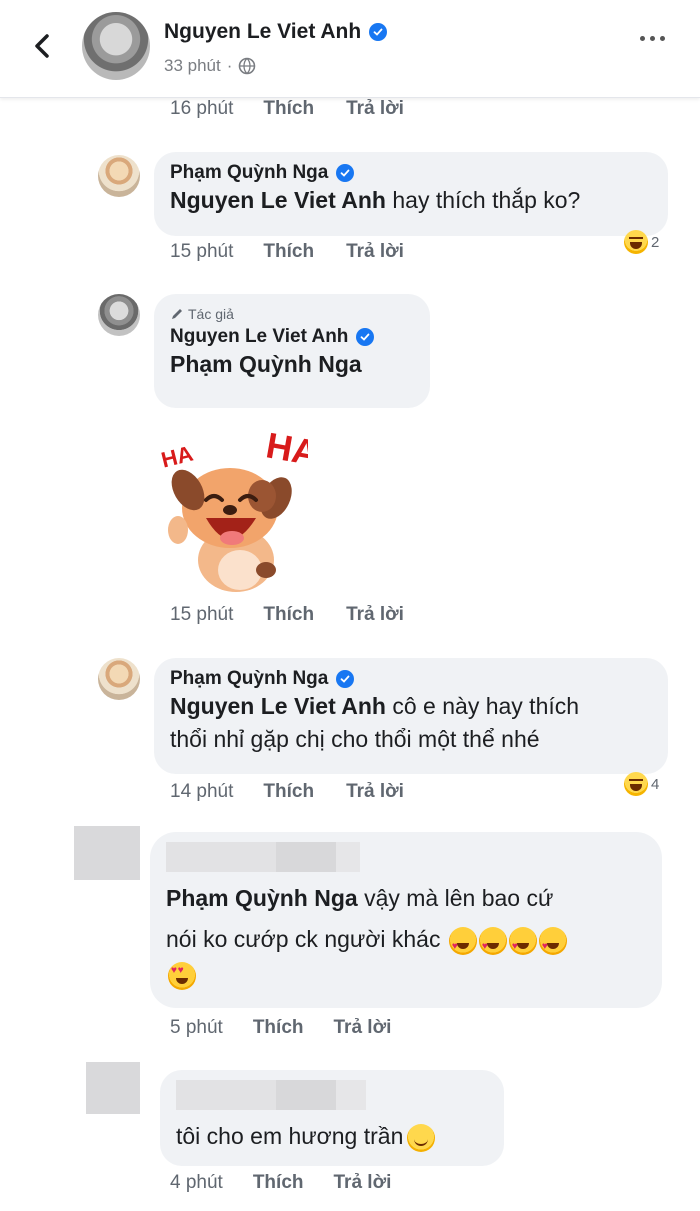 The height and width of the screenshot is (1211, 700). Describe the element at coordinates (192, 66) in the screenshot. I see `post-time: 33 phút` at that location.